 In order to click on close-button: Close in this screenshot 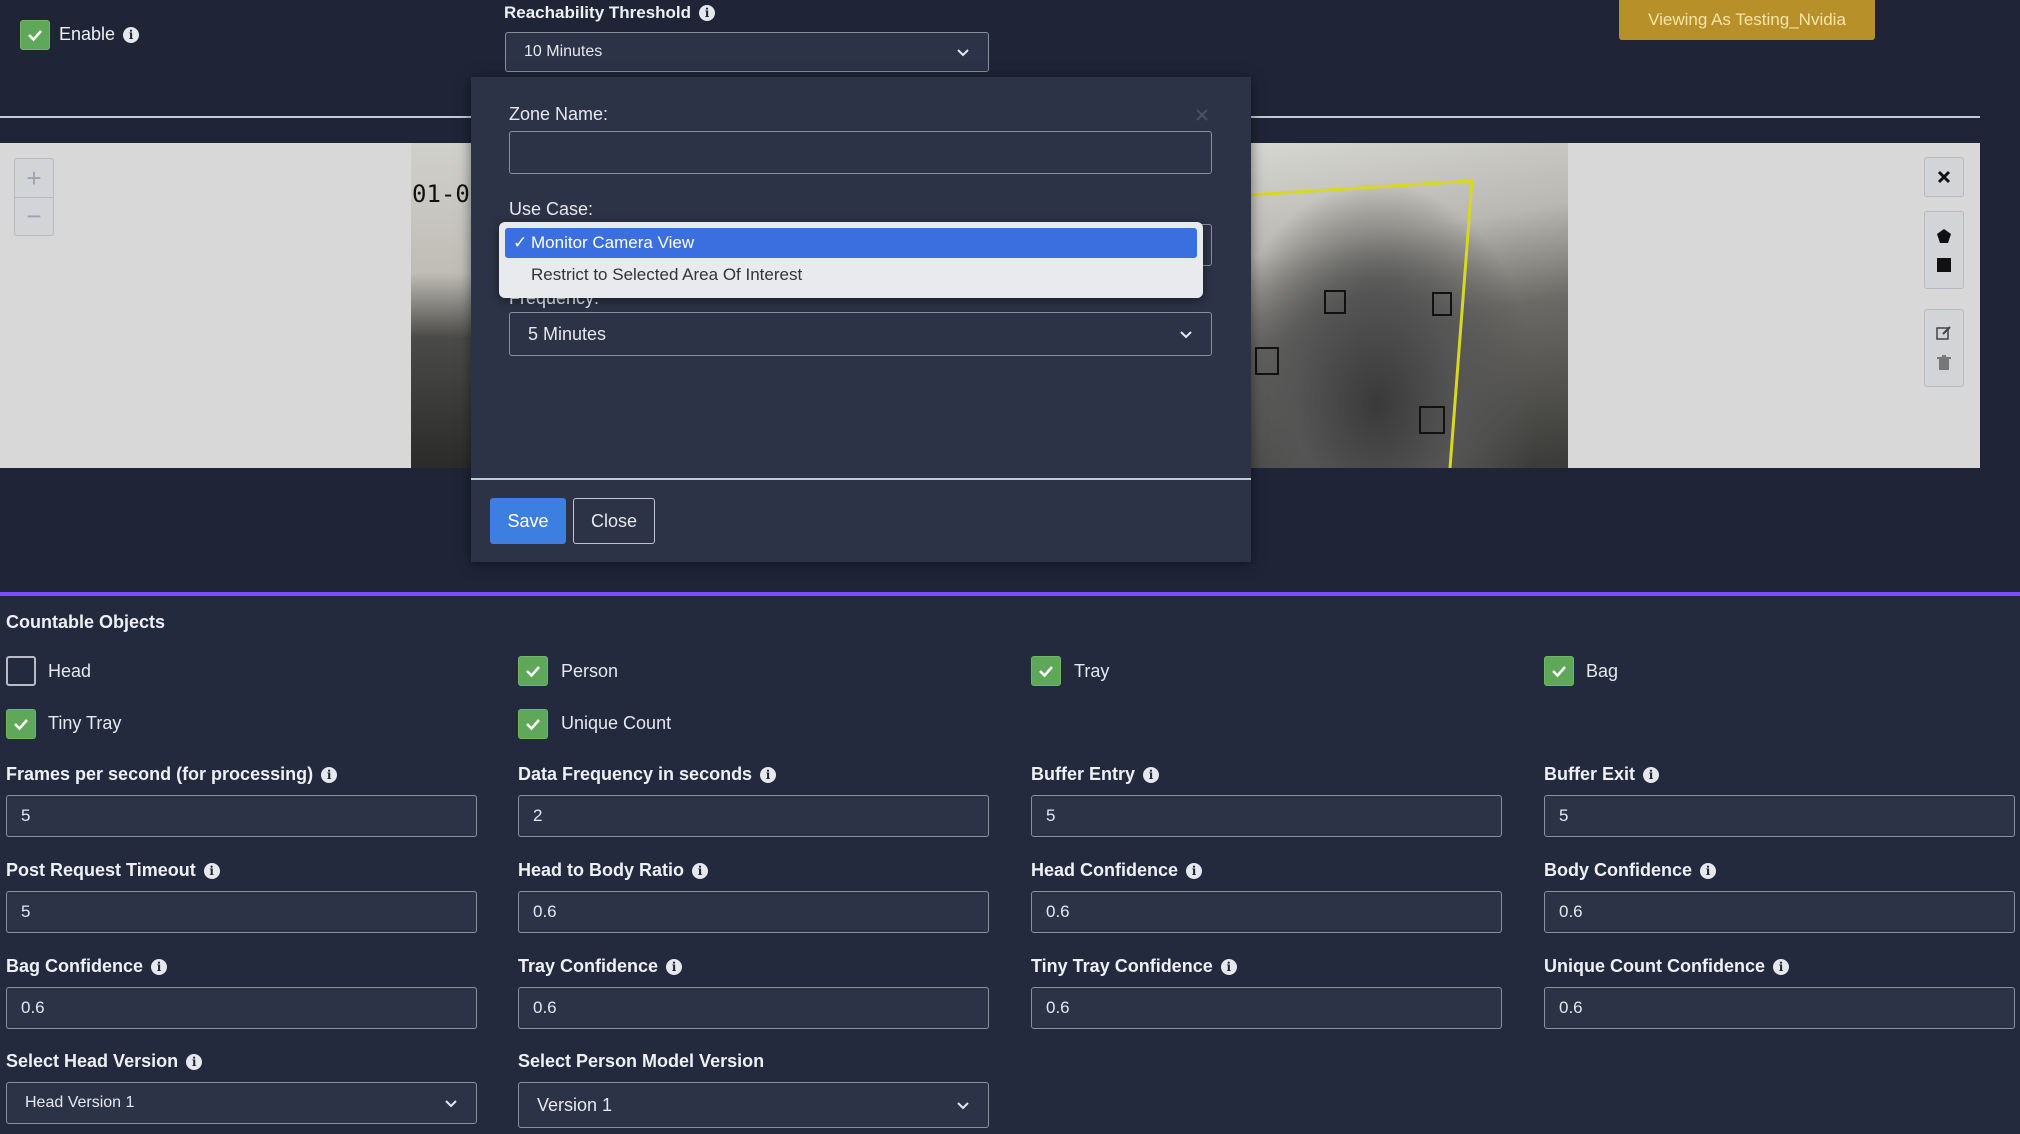, I will do `click(614, 521)`.